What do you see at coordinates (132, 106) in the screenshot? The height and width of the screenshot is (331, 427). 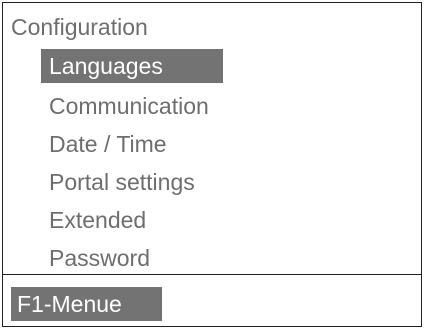 I see `menu-item-communication: Communication` at bounding box center [132, 106].